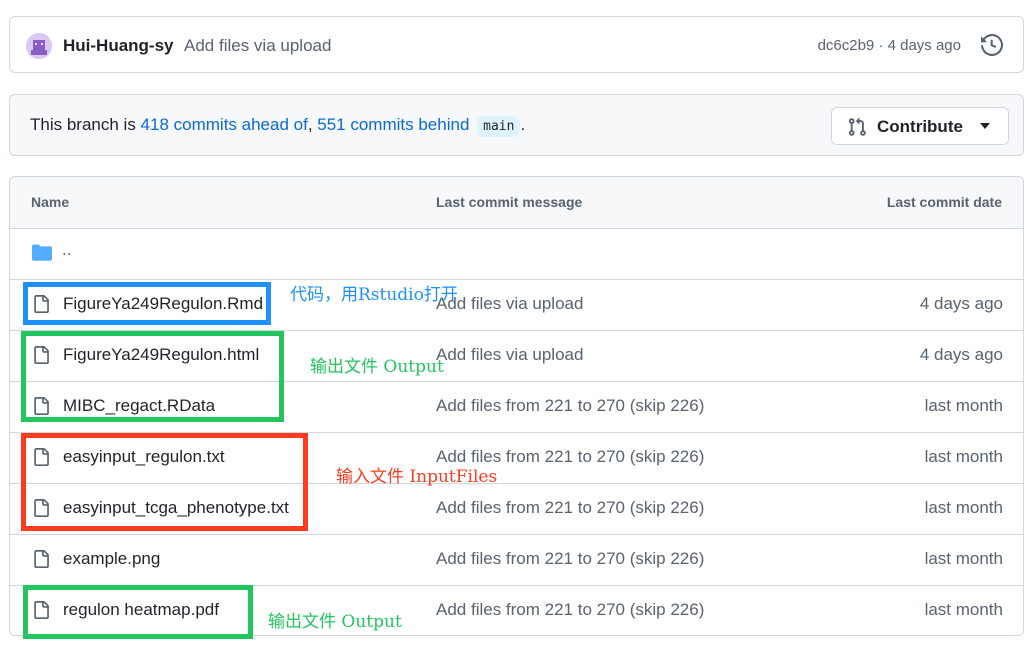 The width and height of the screenshot is (1035, 659). What do you see at coordinates (224, 124) in the screenshot?
I see `commits-ahead-link: 418 commits ahead of` at bounding box center [224, 124].